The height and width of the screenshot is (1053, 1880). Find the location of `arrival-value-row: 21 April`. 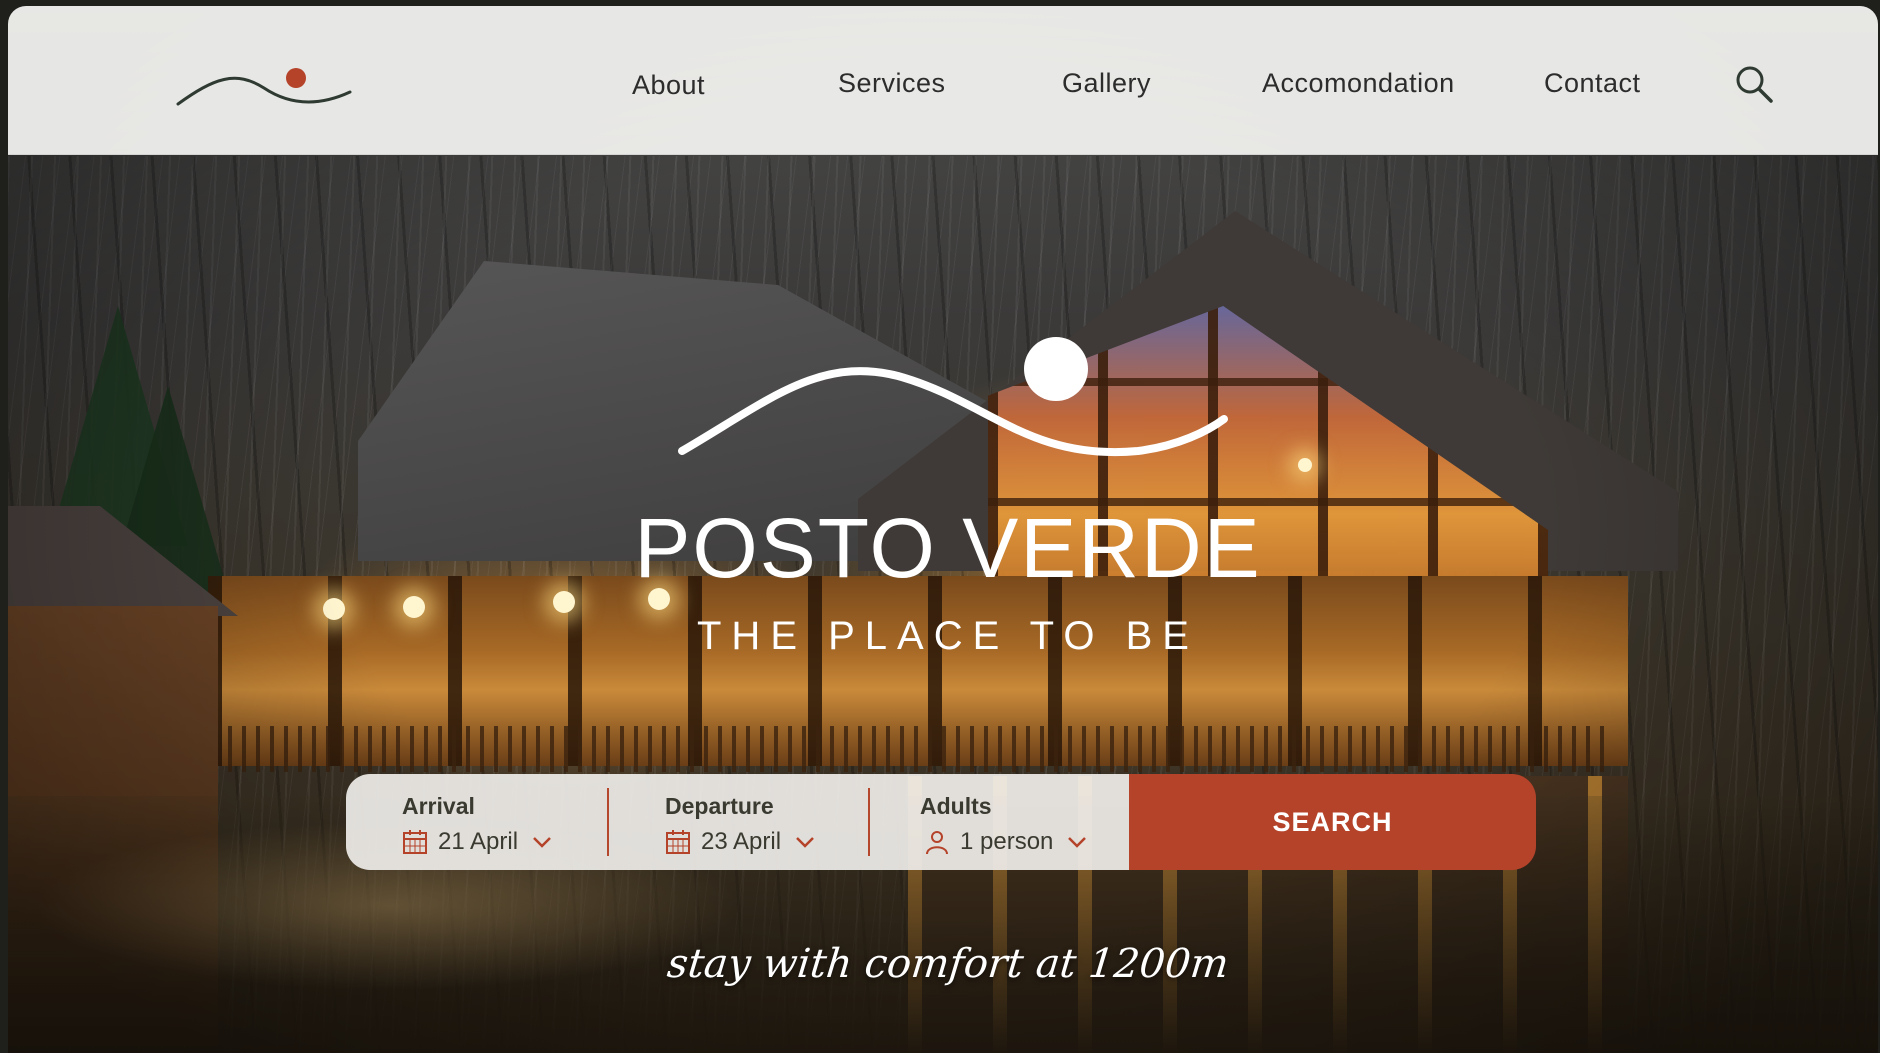

arrival-value-row: 21 April is located at coordinates (477, 842).